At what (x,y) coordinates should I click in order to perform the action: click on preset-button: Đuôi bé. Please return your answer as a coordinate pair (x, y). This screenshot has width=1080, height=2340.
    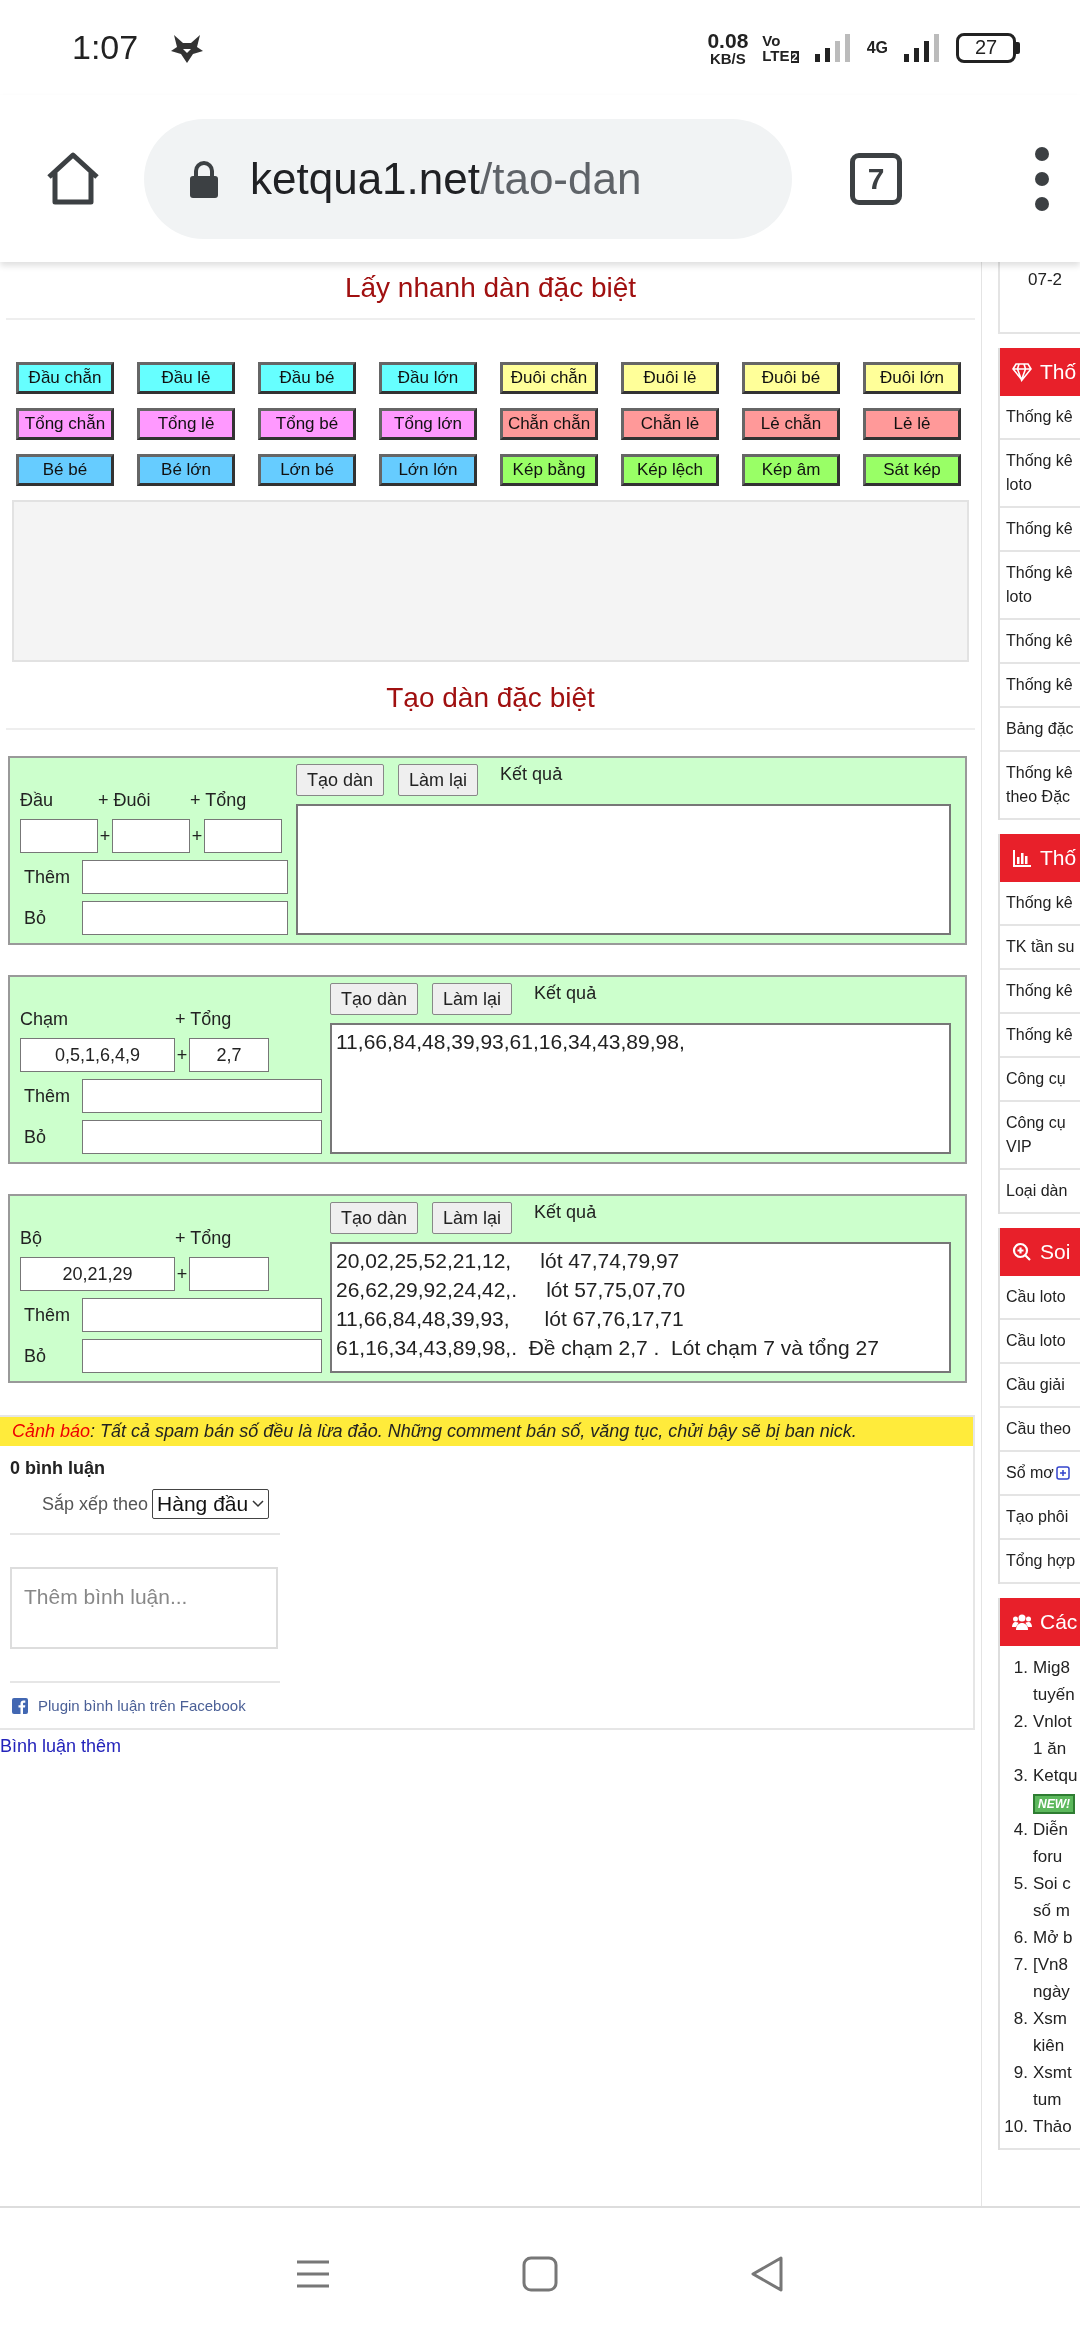
    Looking at the image, I should click on (791, 378).